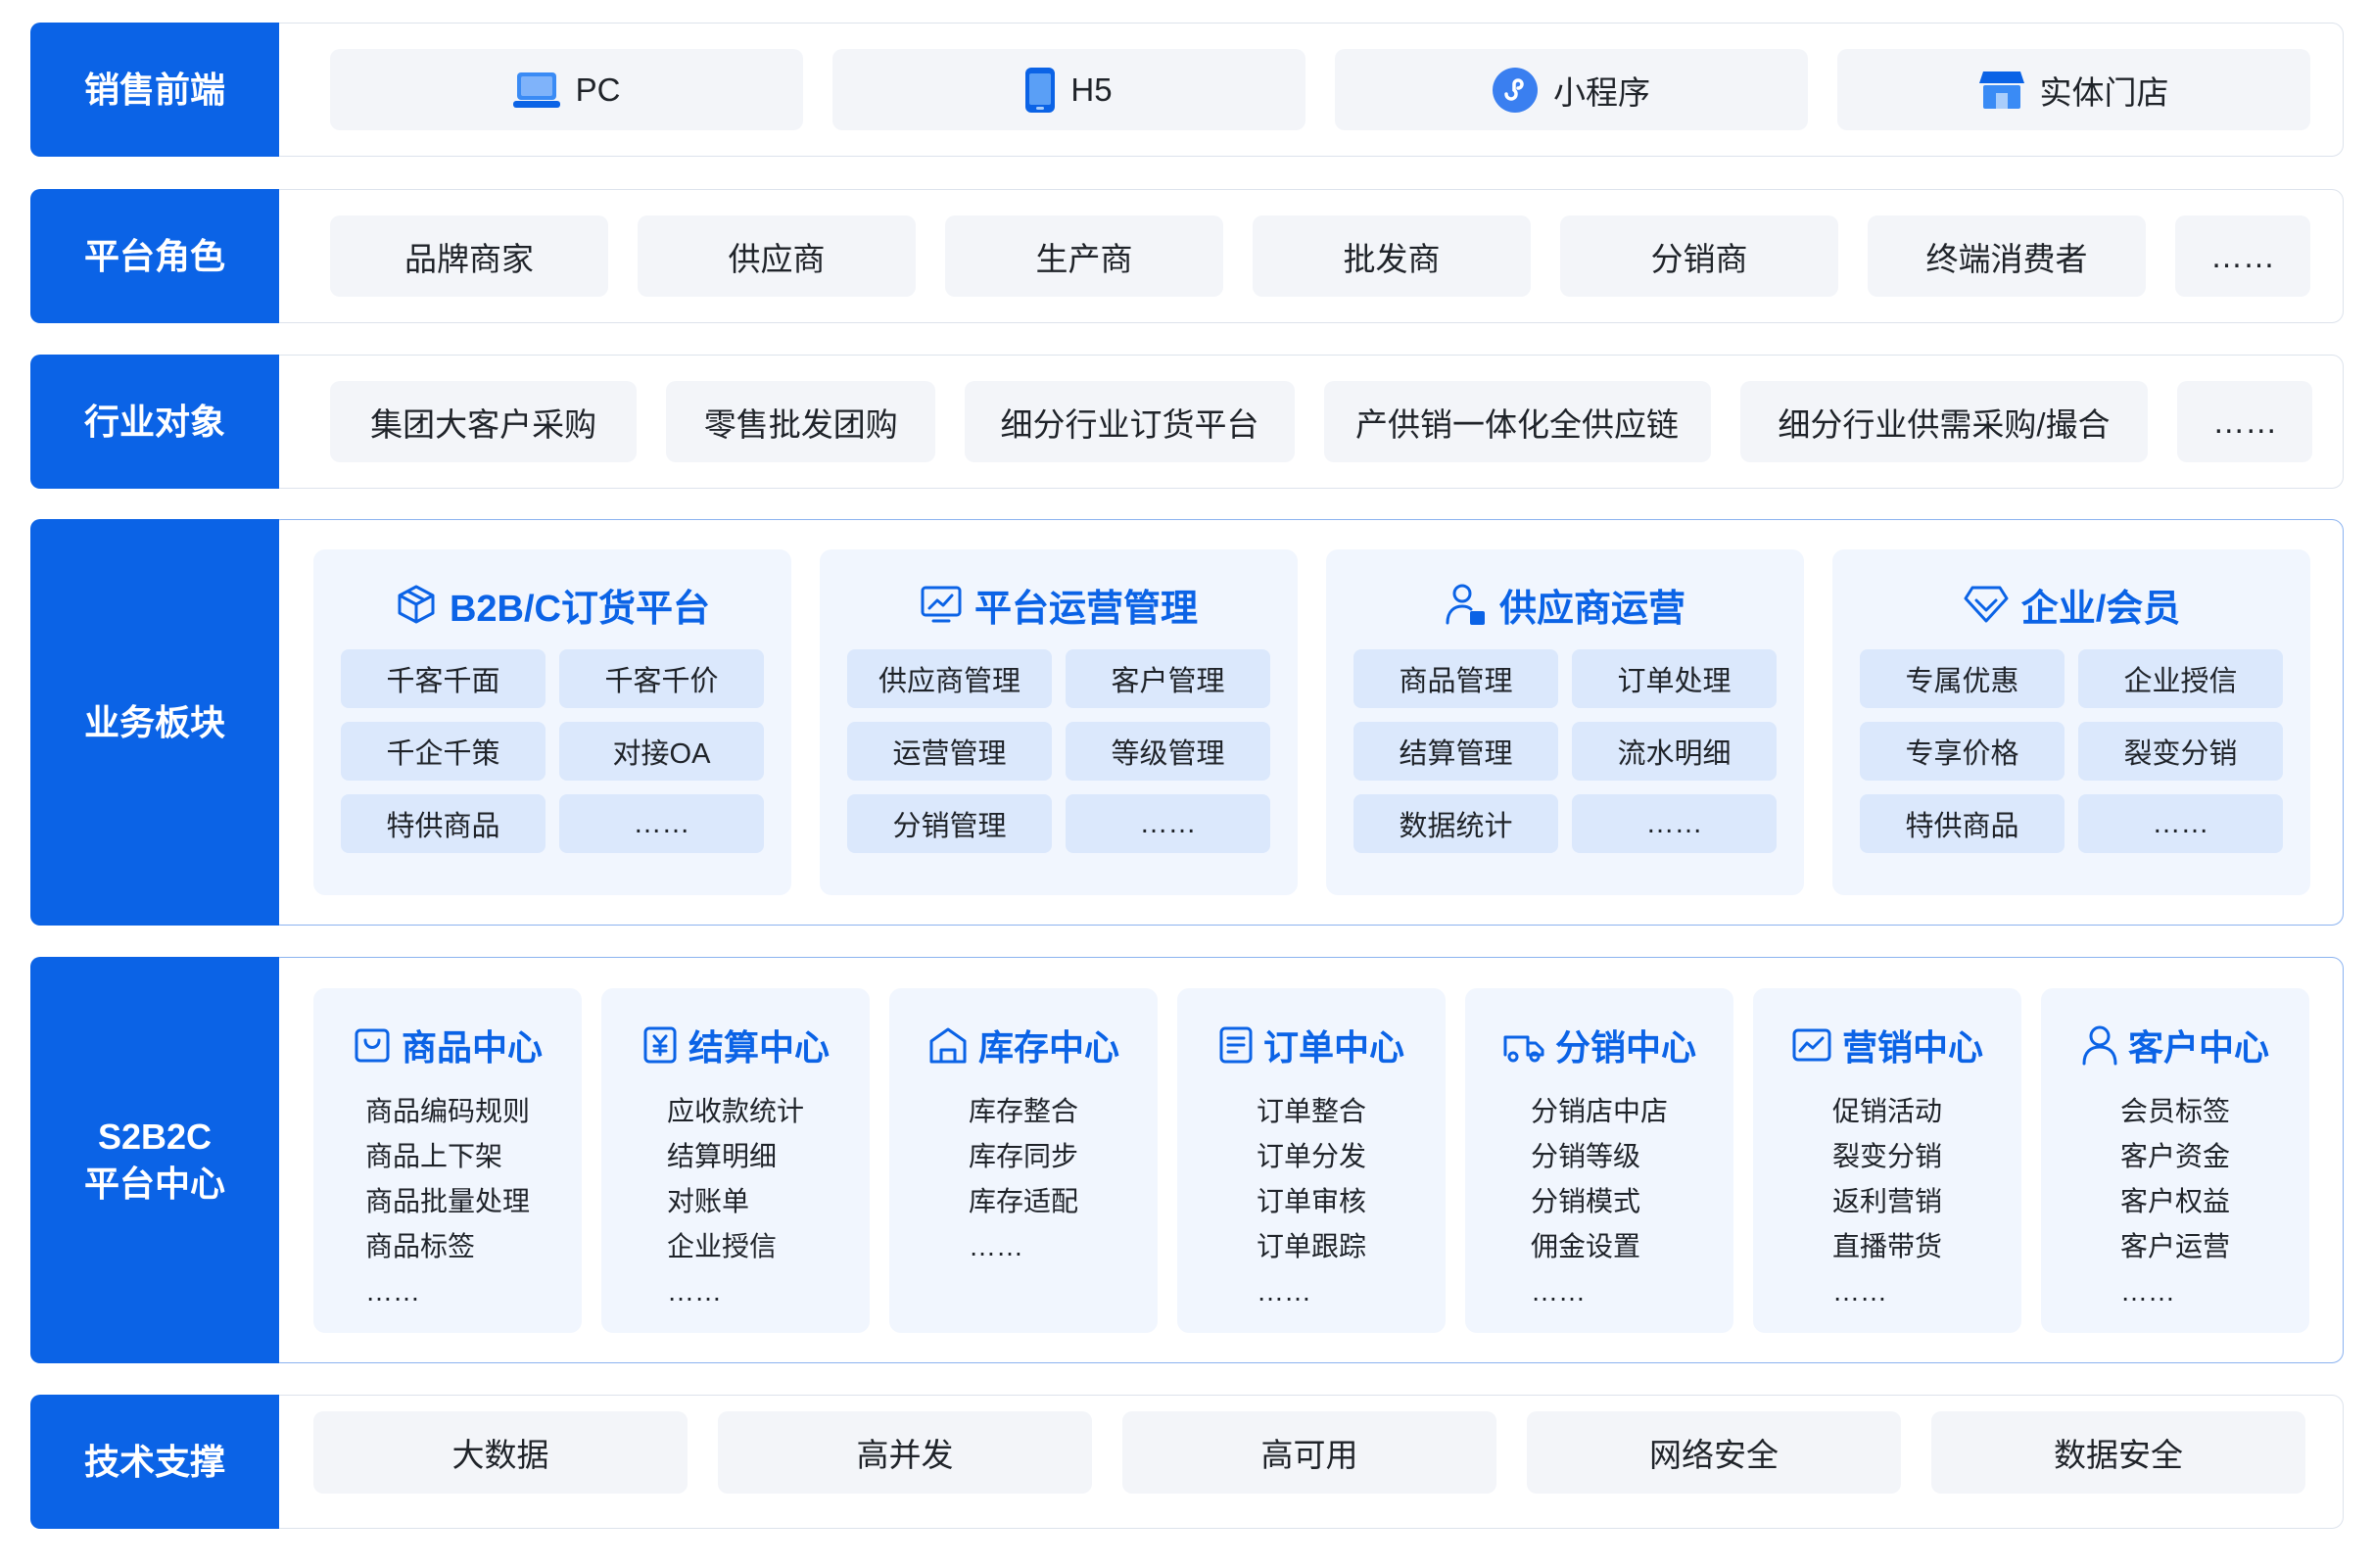 Image resolution: width=2373 pixels, height=1568 pixels. I want to click on module-chip: 专属优惠, so click(1963, 678).